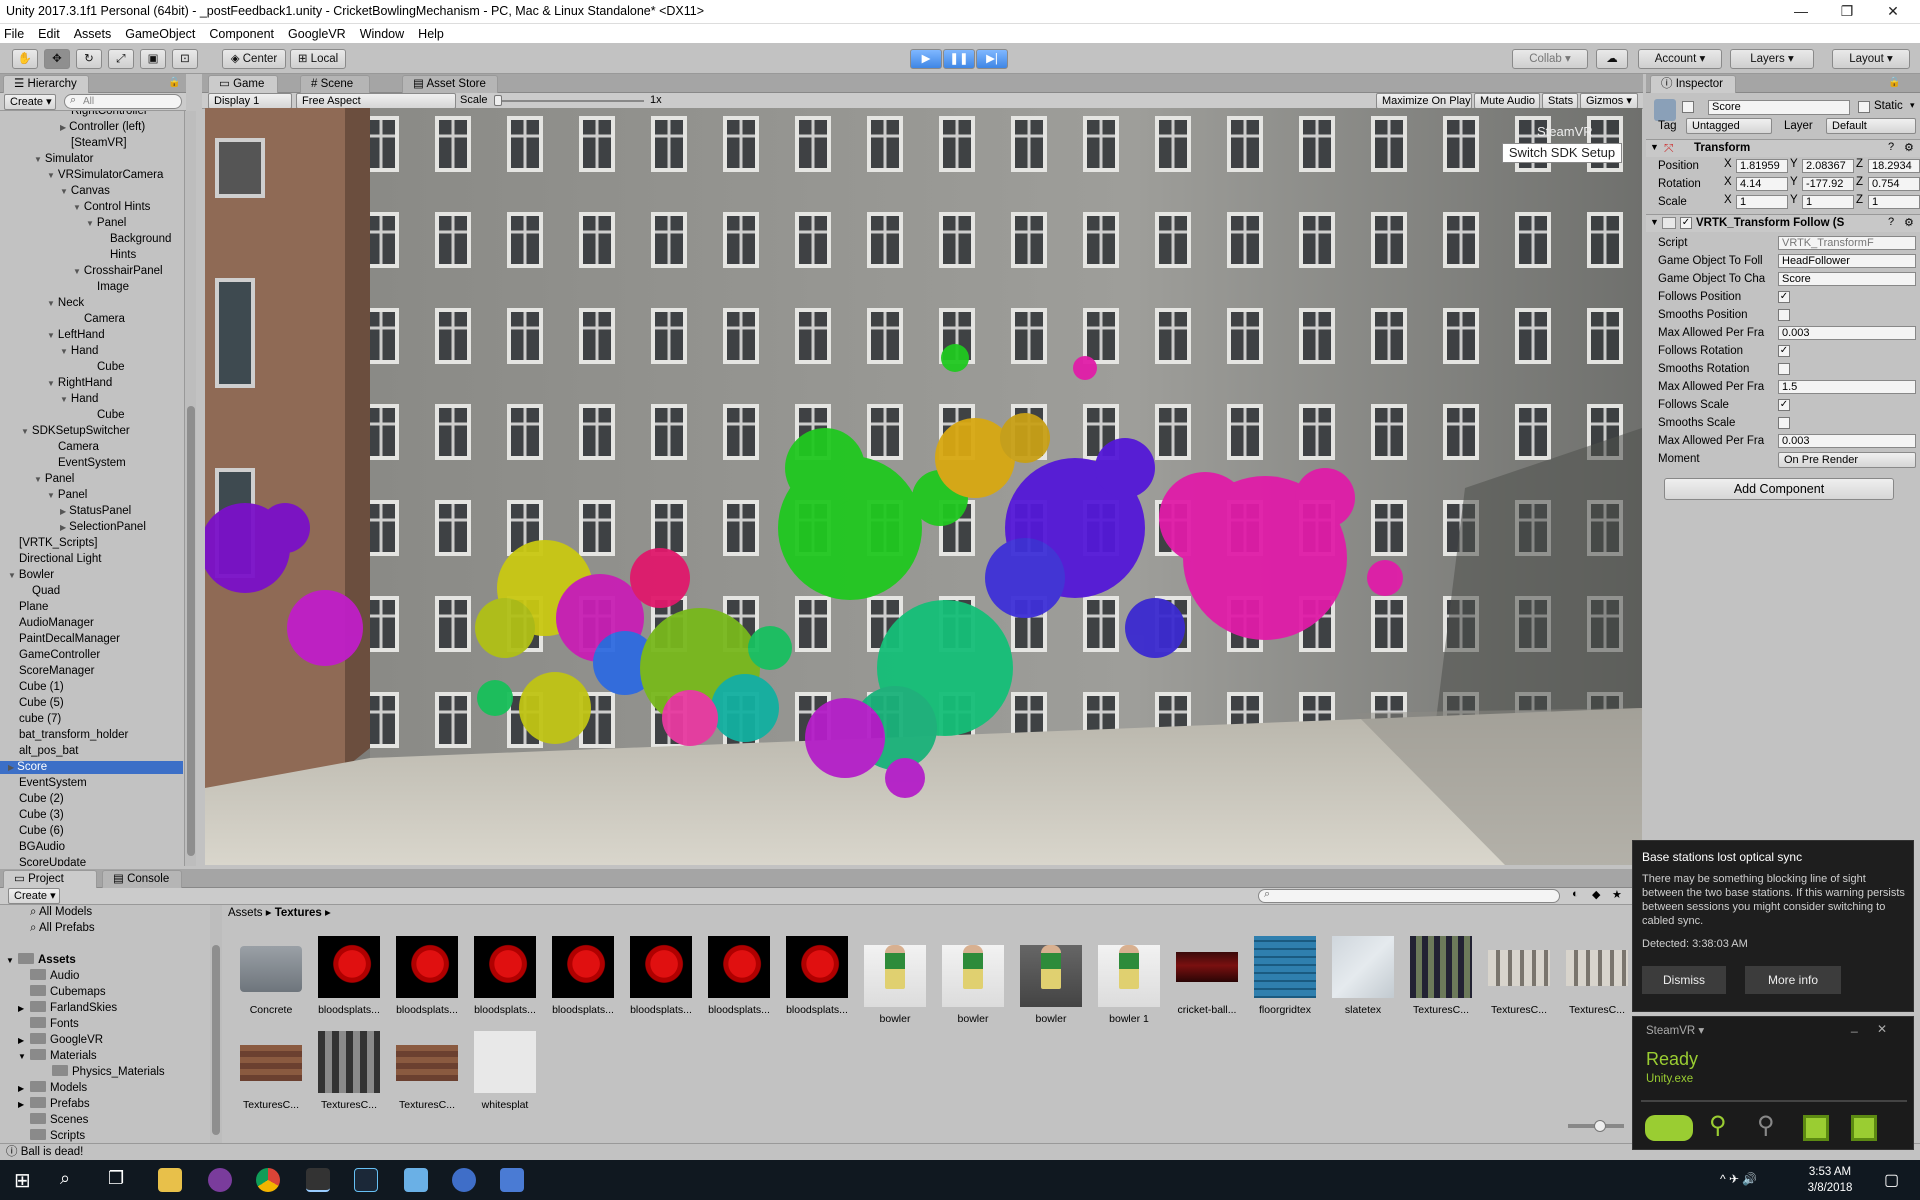 The height and width of the screenshot is (1200, 1920). I want to click on folder-tree-scroll-thumb, so click(216, 1040).